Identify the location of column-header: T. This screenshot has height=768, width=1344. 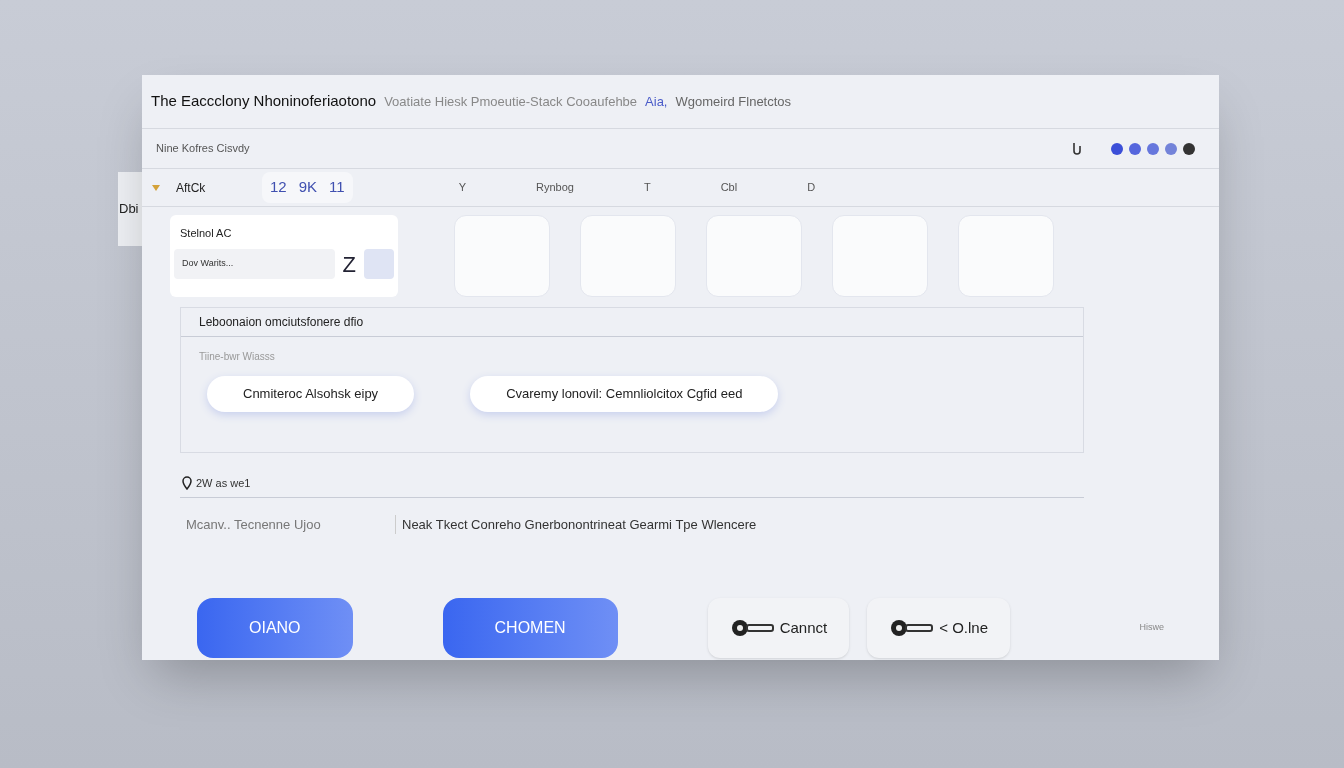
(647, 188).